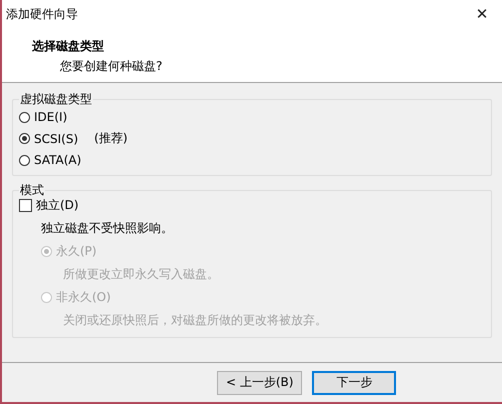  Describe the element at coordinates (482, 14) in the screenshot. I see `close-button: ✕` at that location.